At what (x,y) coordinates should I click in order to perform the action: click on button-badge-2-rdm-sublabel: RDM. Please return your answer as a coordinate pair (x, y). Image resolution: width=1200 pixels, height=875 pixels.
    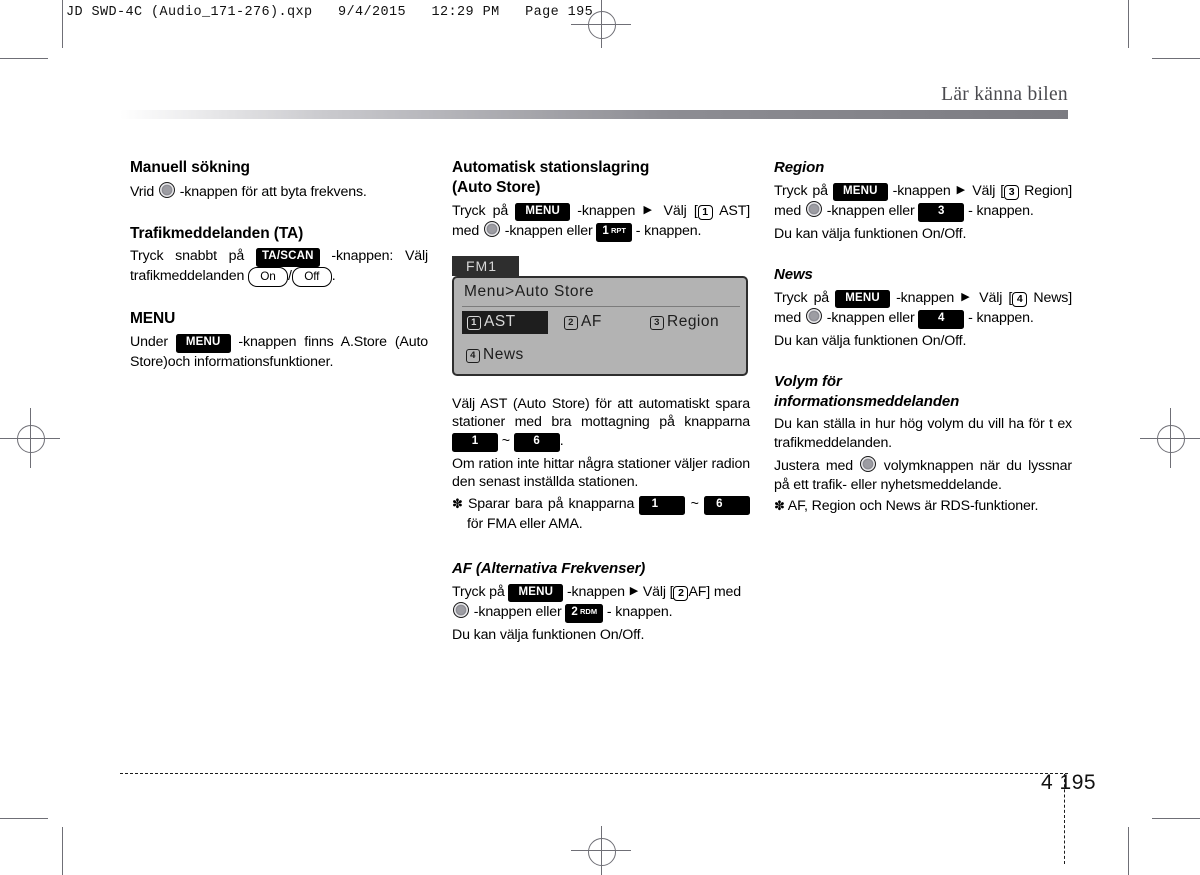
    Looking at the image, I should click on (589, 612).